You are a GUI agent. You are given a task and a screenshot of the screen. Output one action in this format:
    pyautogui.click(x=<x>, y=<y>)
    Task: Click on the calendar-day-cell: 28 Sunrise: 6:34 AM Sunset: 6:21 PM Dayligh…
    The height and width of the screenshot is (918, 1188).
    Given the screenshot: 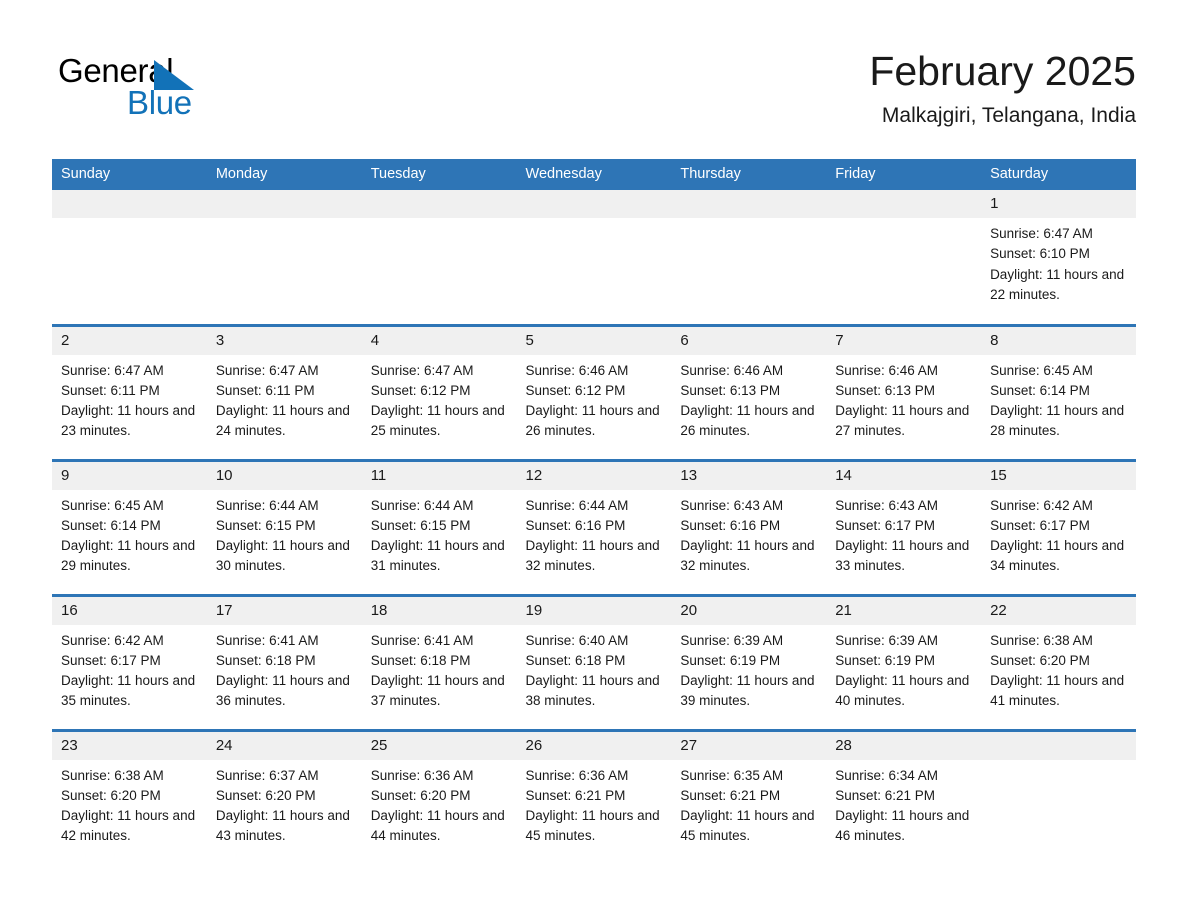 What is the action you would take?
    pyautogui.click(x=904, y=796)
    